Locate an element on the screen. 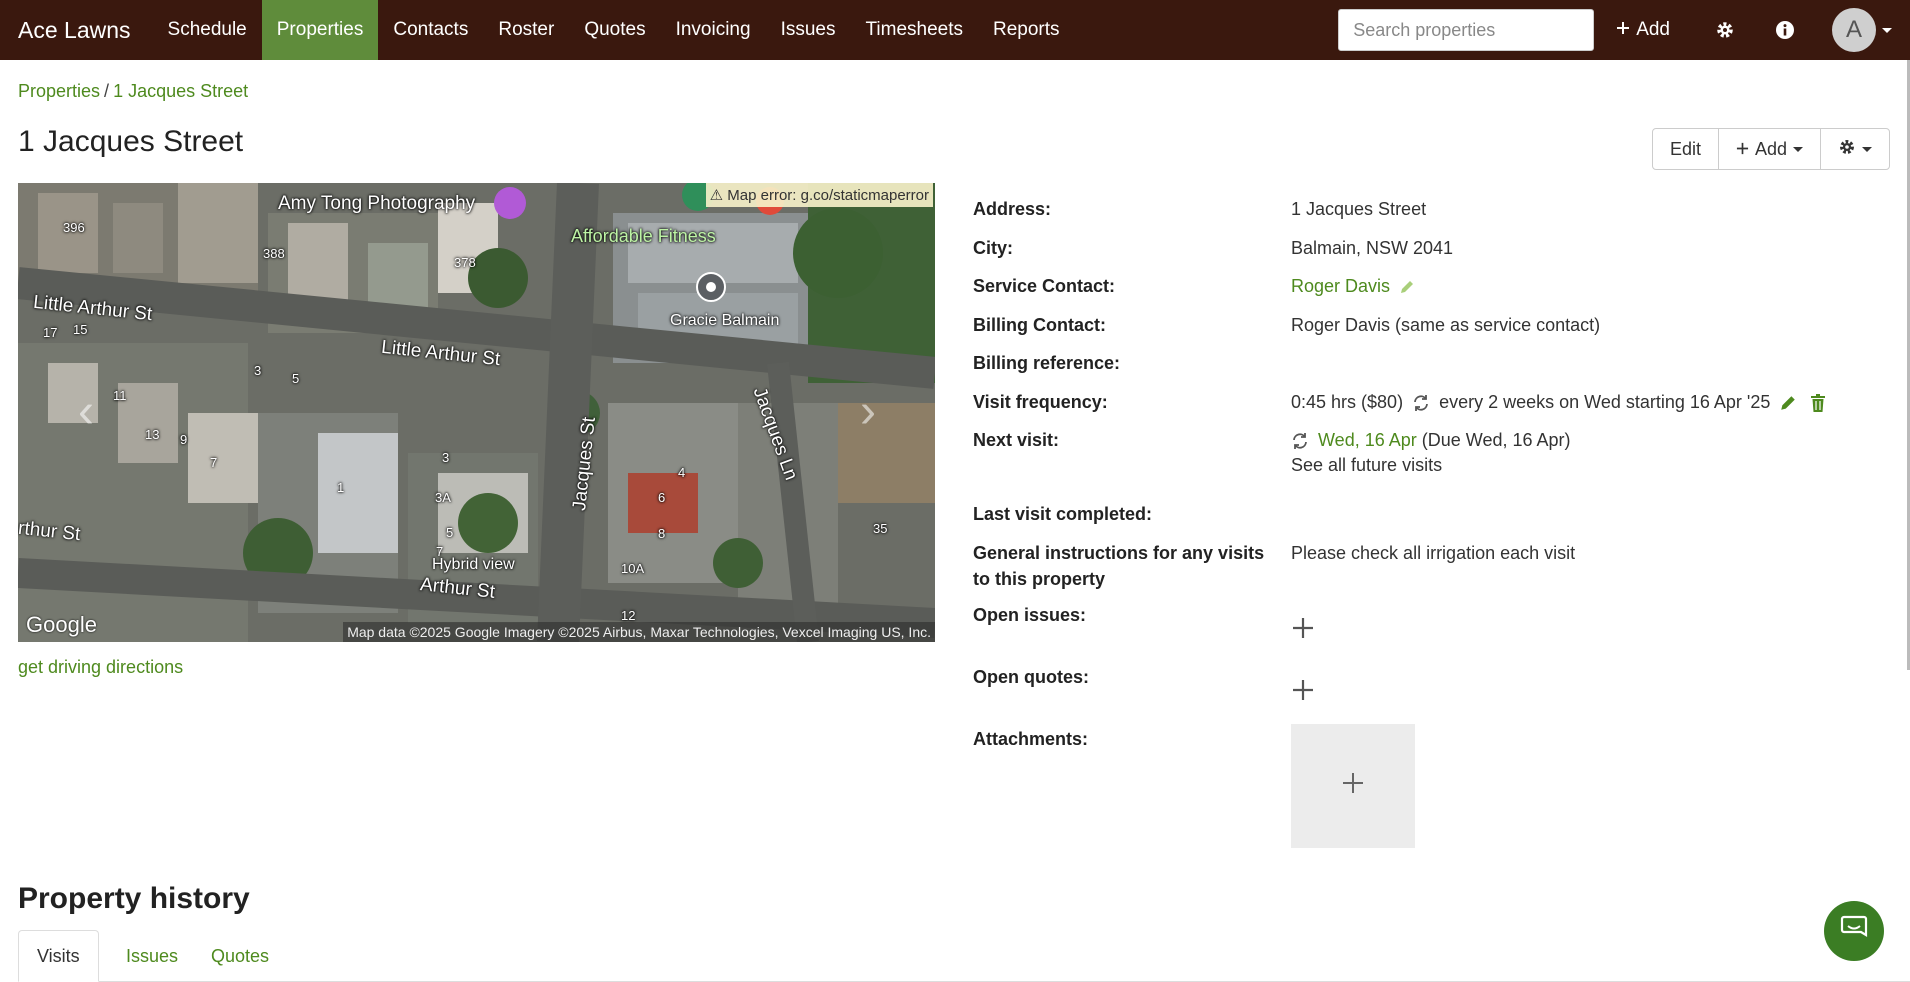 This screenshot has height=982, width=1910. instructions-label-line2: to this property is located at coordinates (1039, 579).